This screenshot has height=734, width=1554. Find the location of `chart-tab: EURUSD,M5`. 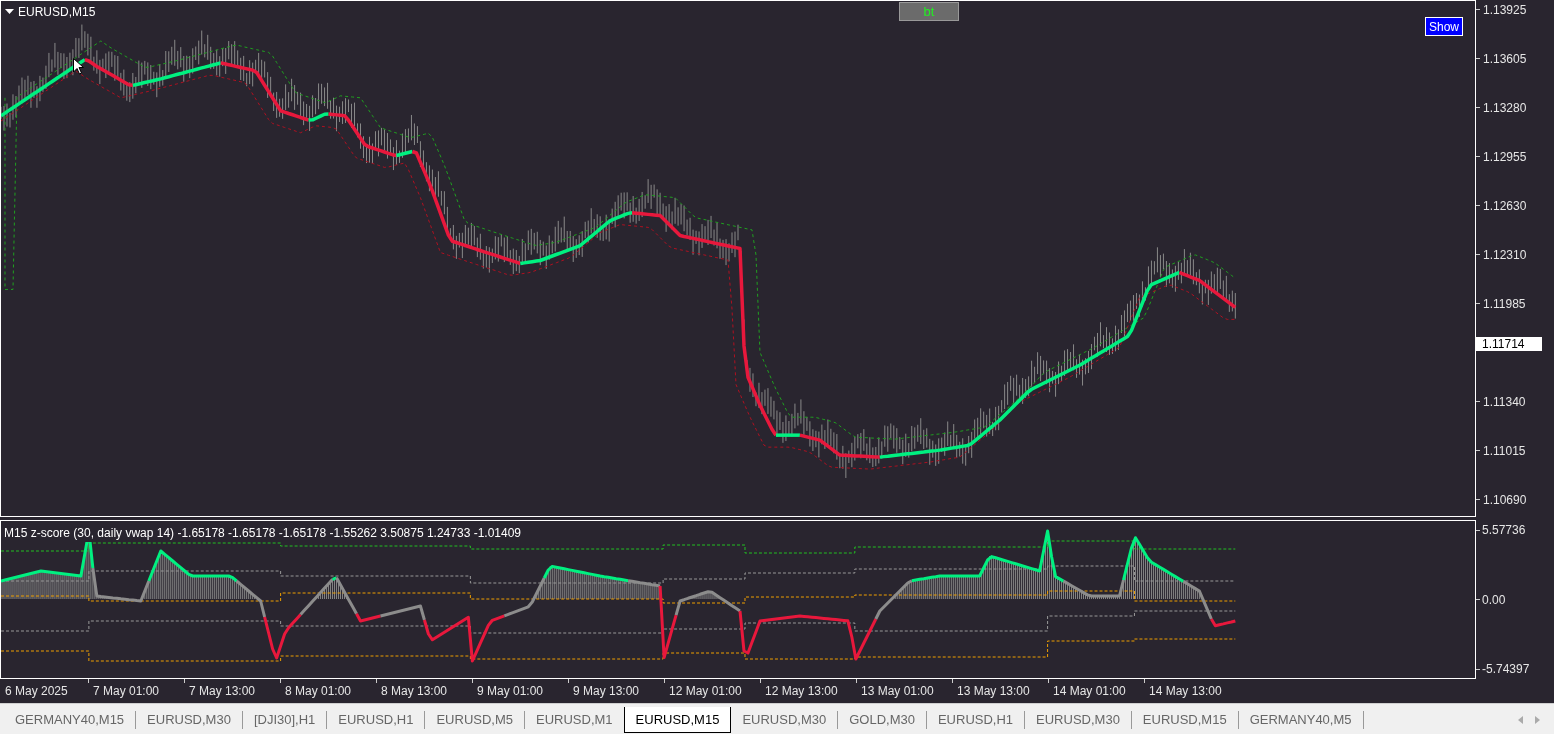

chart-tab: EURUSD,M5 is located at coordinates (474, 720).